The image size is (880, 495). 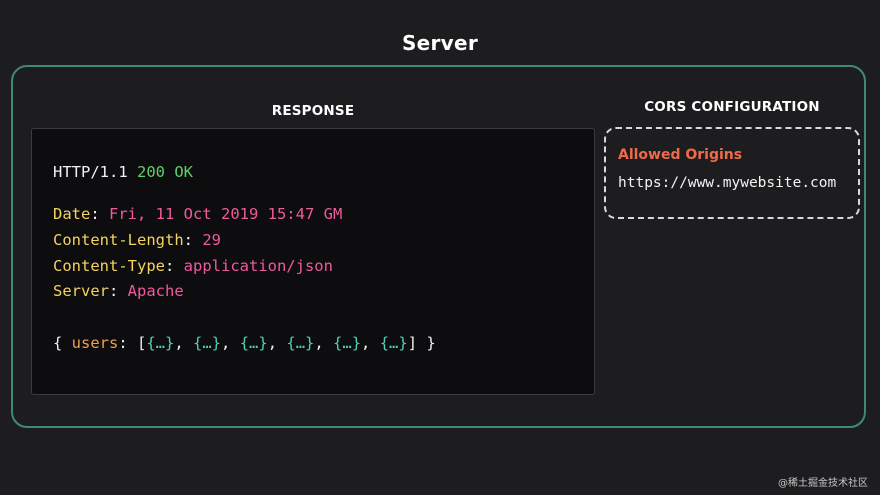 What do you see at coordinates (118, 240) in the screenshot?
I see `header-key: Content-Length` at bounding box center [118, 240].